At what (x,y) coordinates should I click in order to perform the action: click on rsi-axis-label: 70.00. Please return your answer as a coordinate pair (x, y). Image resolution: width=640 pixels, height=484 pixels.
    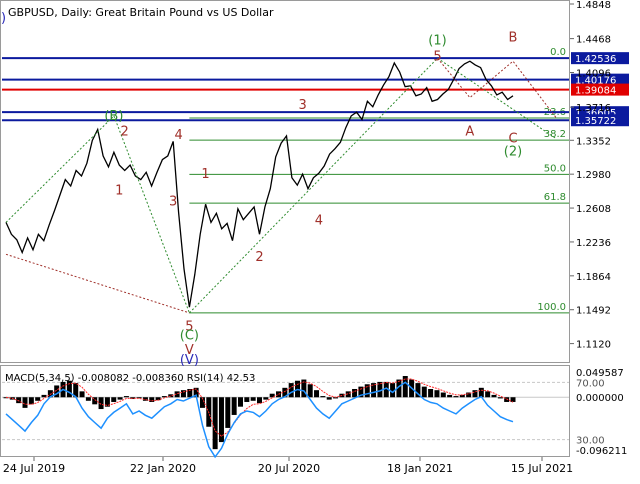
    Looking at the image, I should click on (590, 383).